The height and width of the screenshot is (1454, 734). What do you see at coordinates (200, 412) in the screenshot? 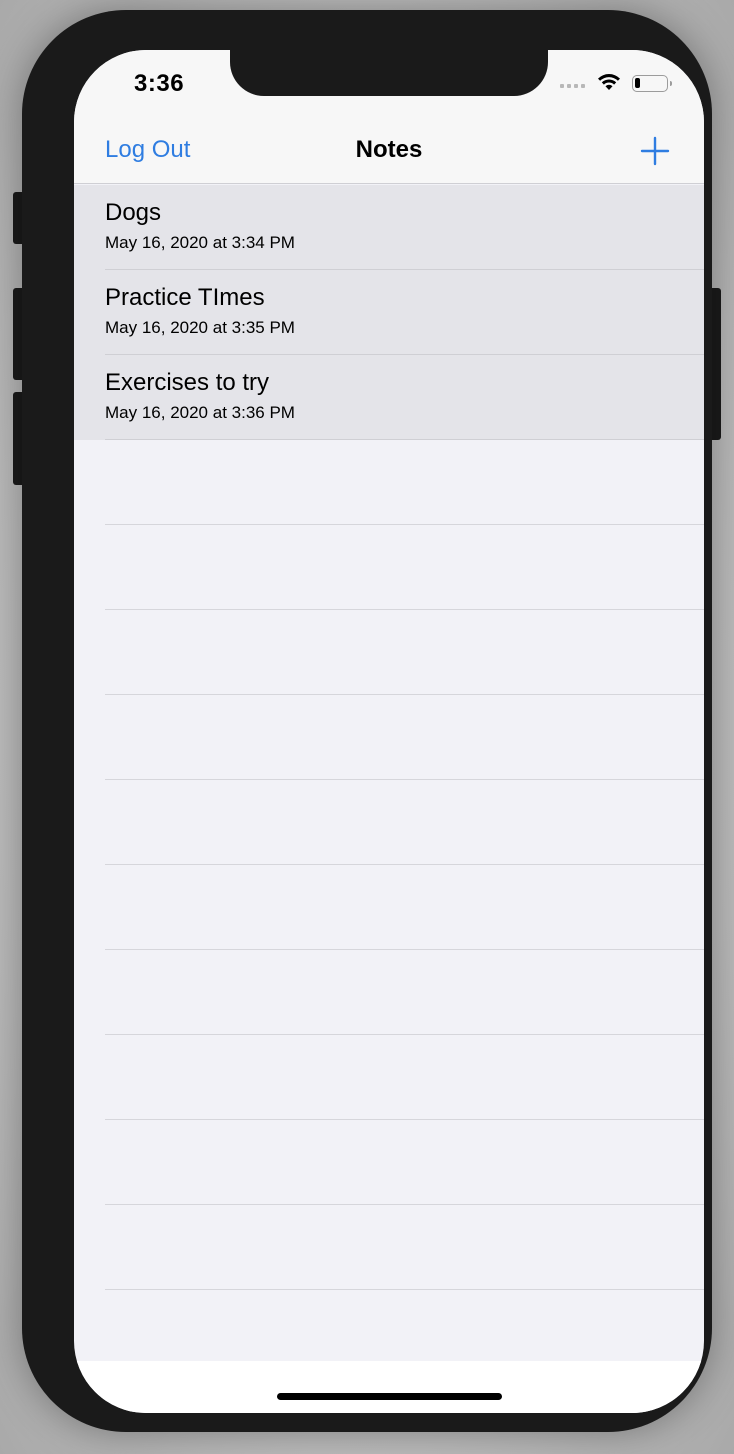
I see `note-date: May 16, 2020 at 3:36 PM` at bounding box center [200, 412].